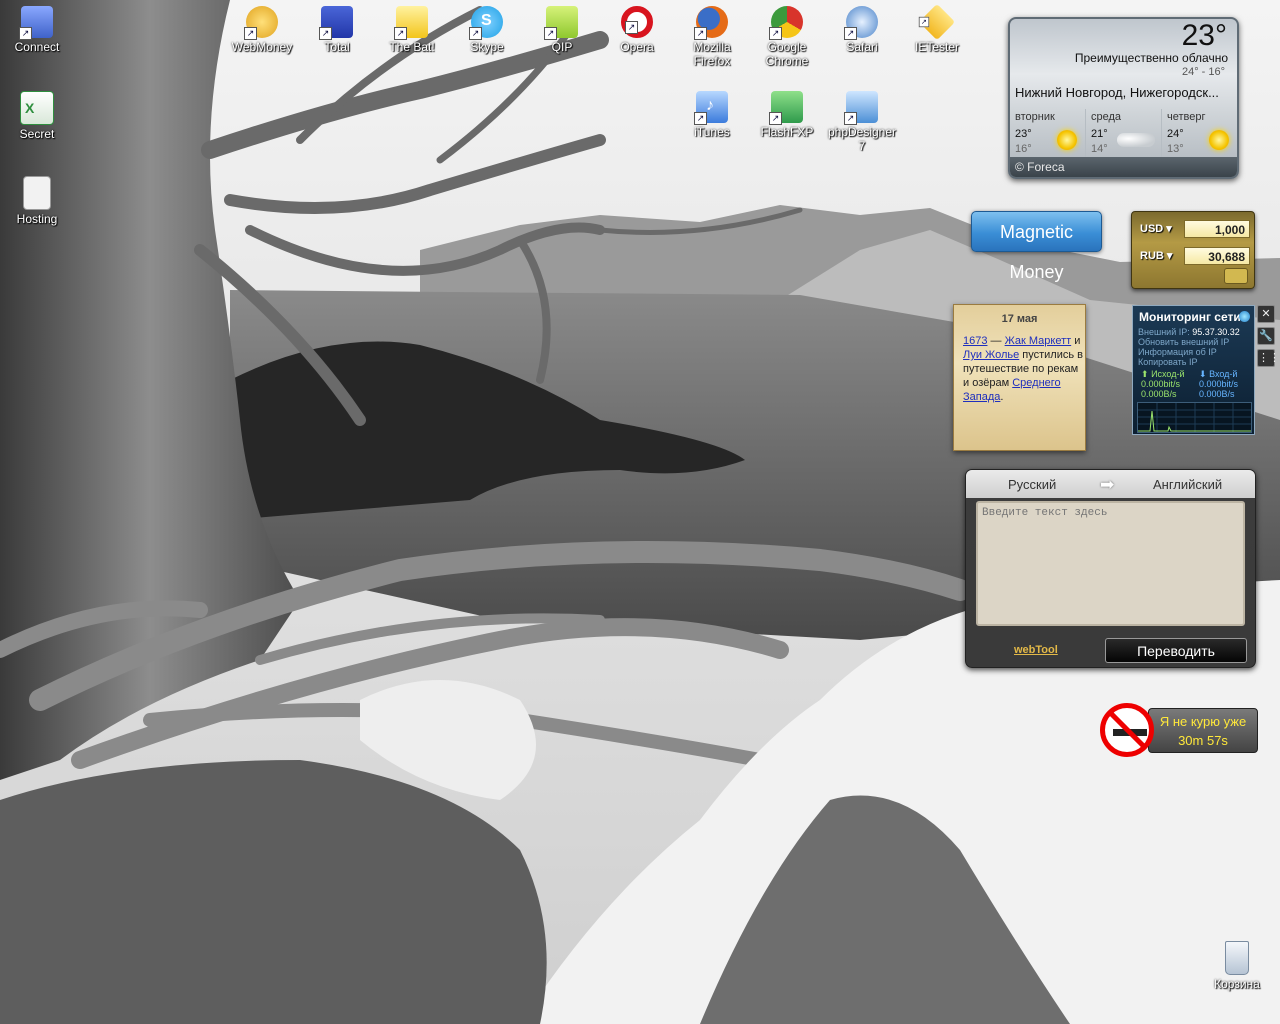 This screenshot has height=1024, width=1280. I want to click on the-bat-icon: ↗, so click(411, 23).